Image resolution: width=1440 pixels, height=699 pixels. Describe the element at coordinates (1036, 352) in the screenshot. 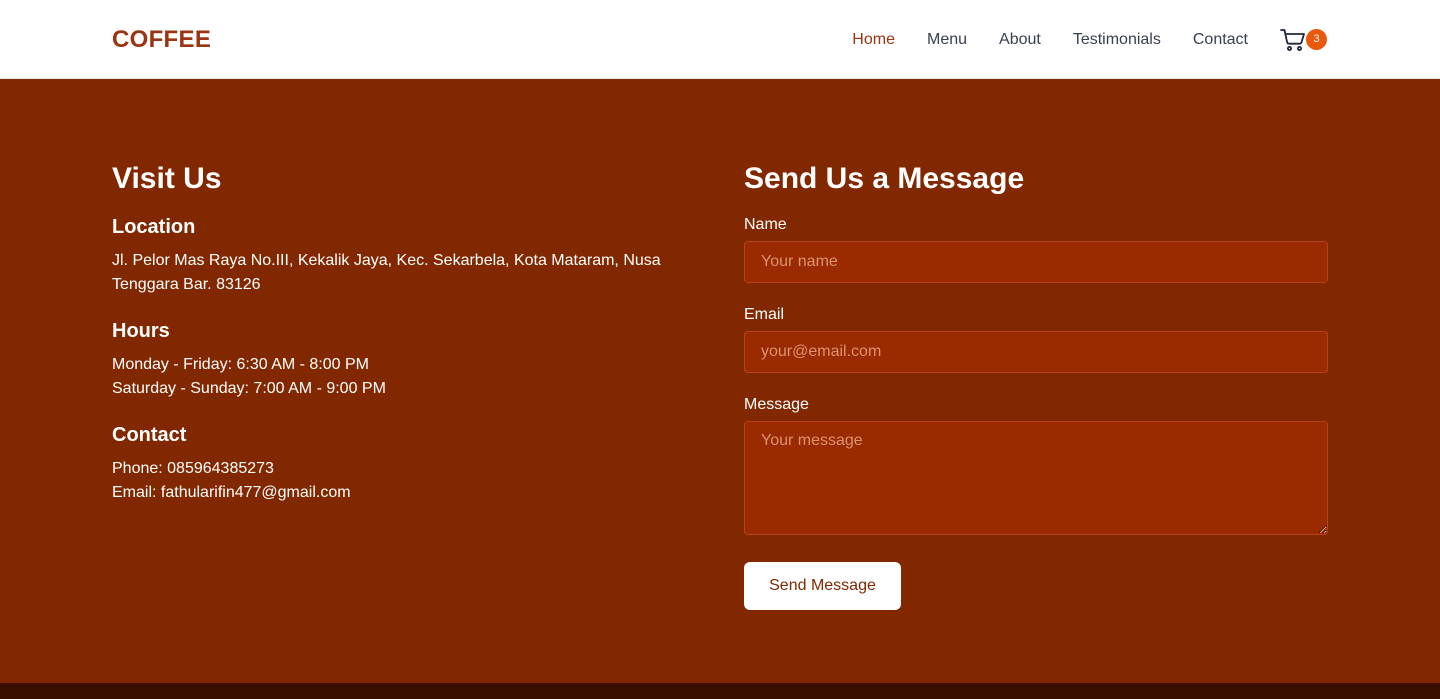

I see `email-input` at that location.